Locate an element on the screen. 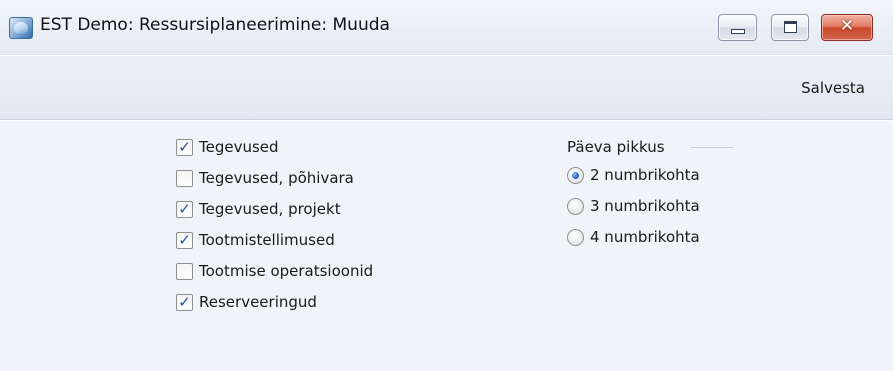  checkbox-label: Tegevused, põhivara is located at coordinates (276, 178).